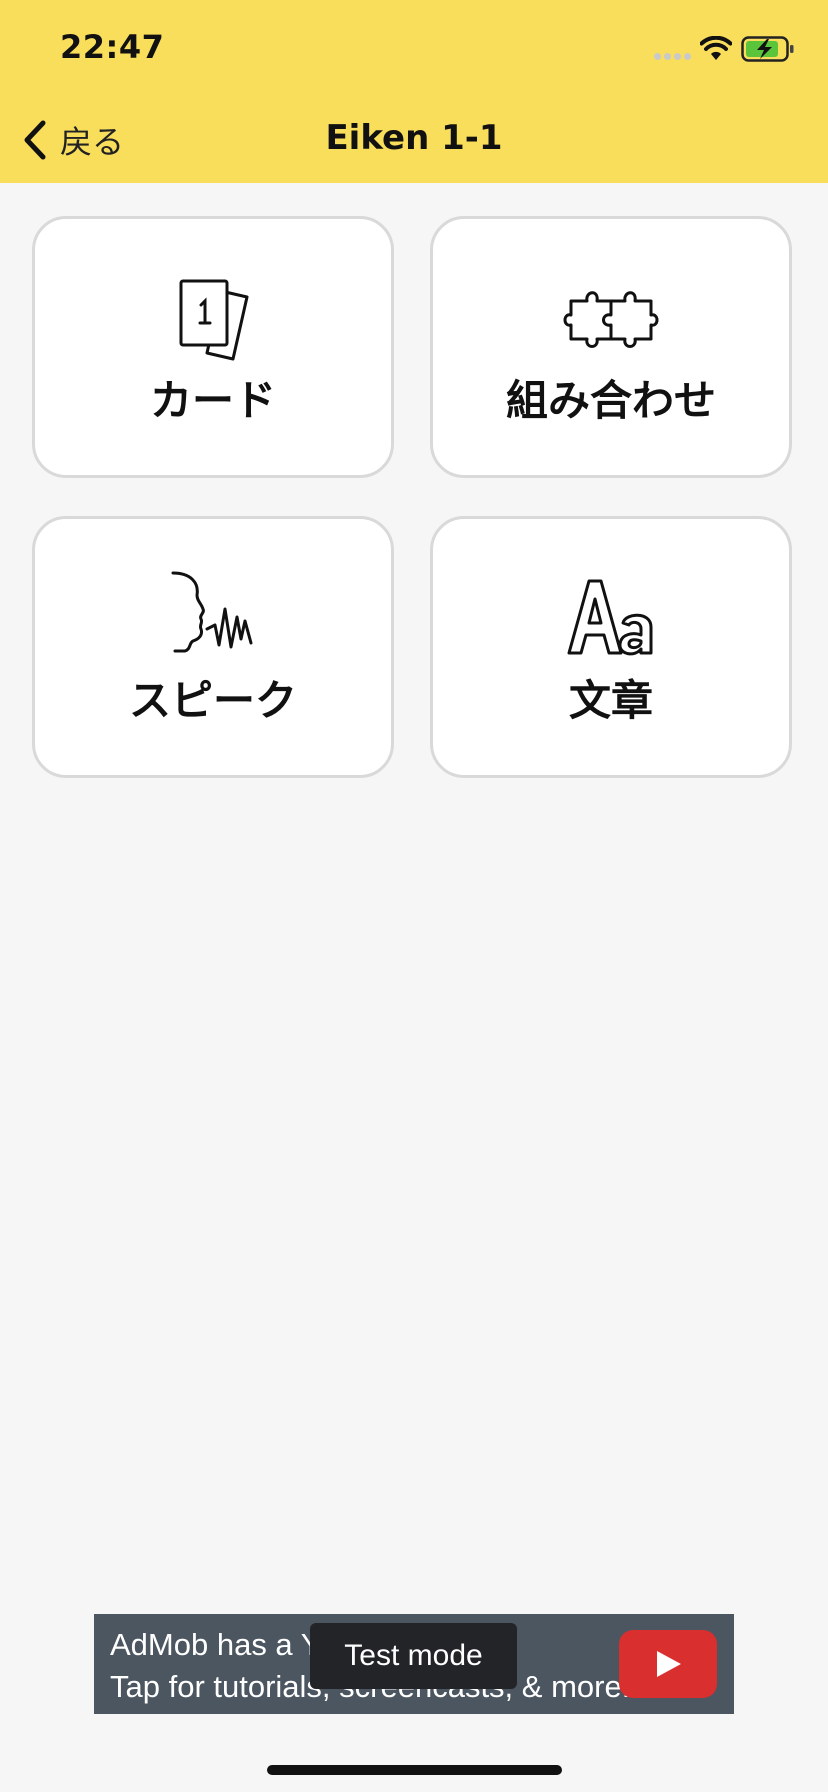 This screenshot has width=828, height=1792. I want to click on speak-tile: スピーク, so click(213, 647).